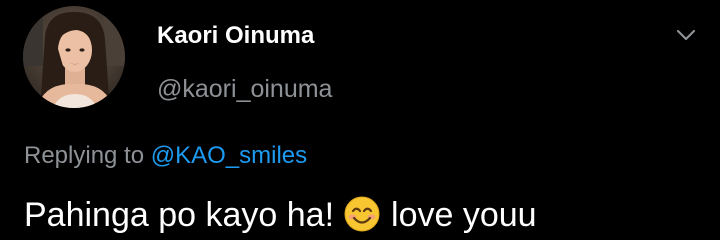  What do you see at coordinates (229, 155) in the screenshot?
I see `mention-link: @KAO_smiles` at bounding box center [229, 155].